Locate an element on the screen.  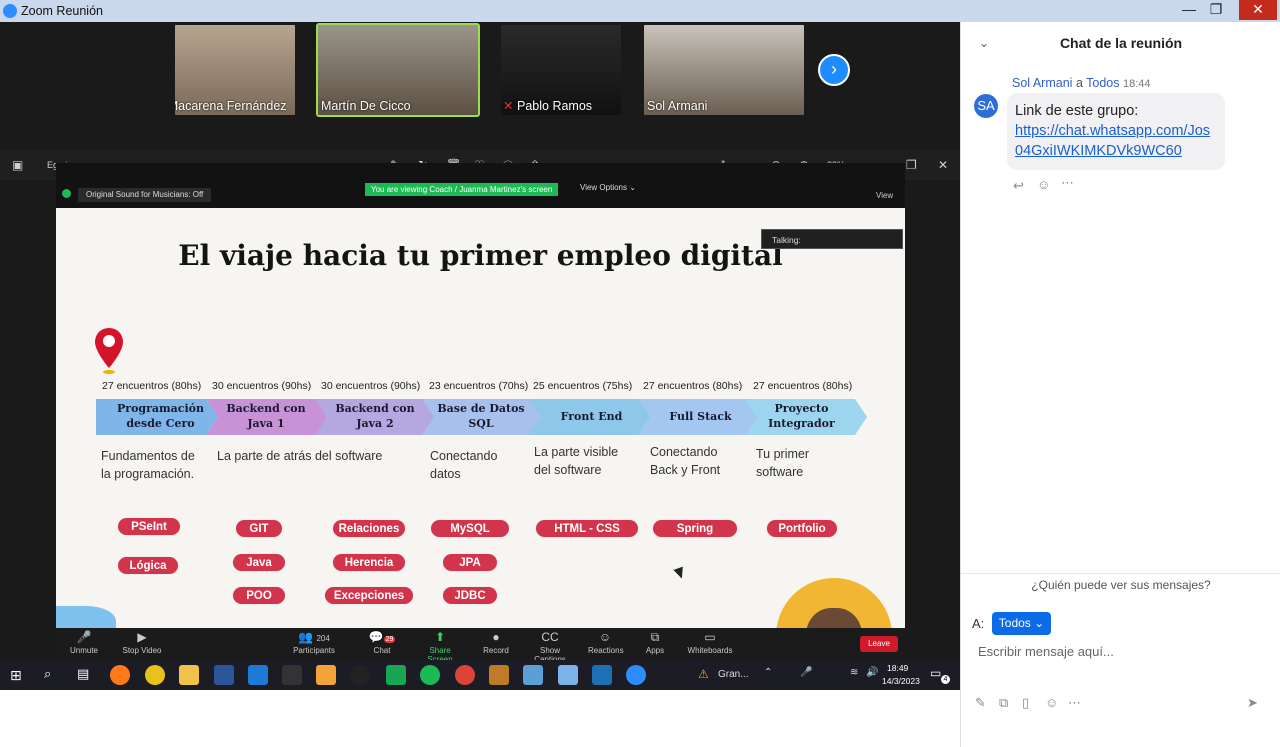
file-icon: ▯ is located at coordinates (1025, 703).